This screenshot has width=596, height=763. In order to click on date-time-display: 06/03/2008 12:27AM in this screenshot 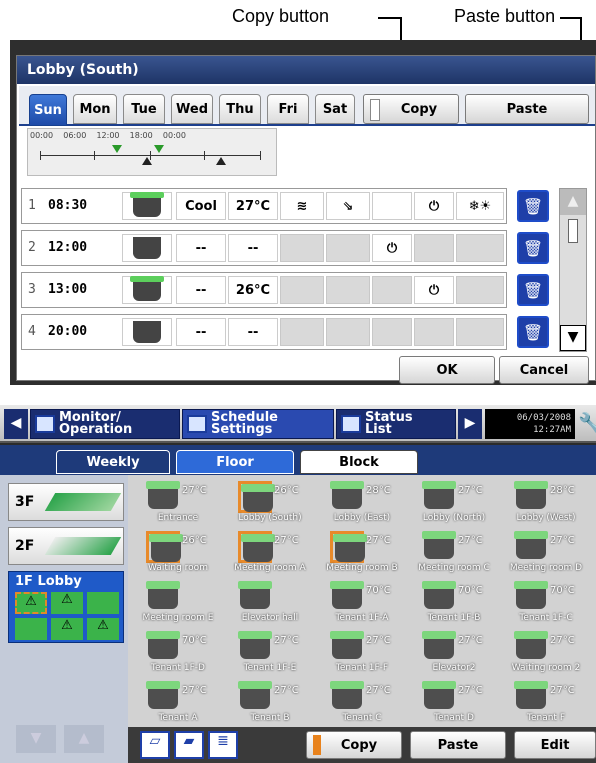, I will do `click(530, 424)`.